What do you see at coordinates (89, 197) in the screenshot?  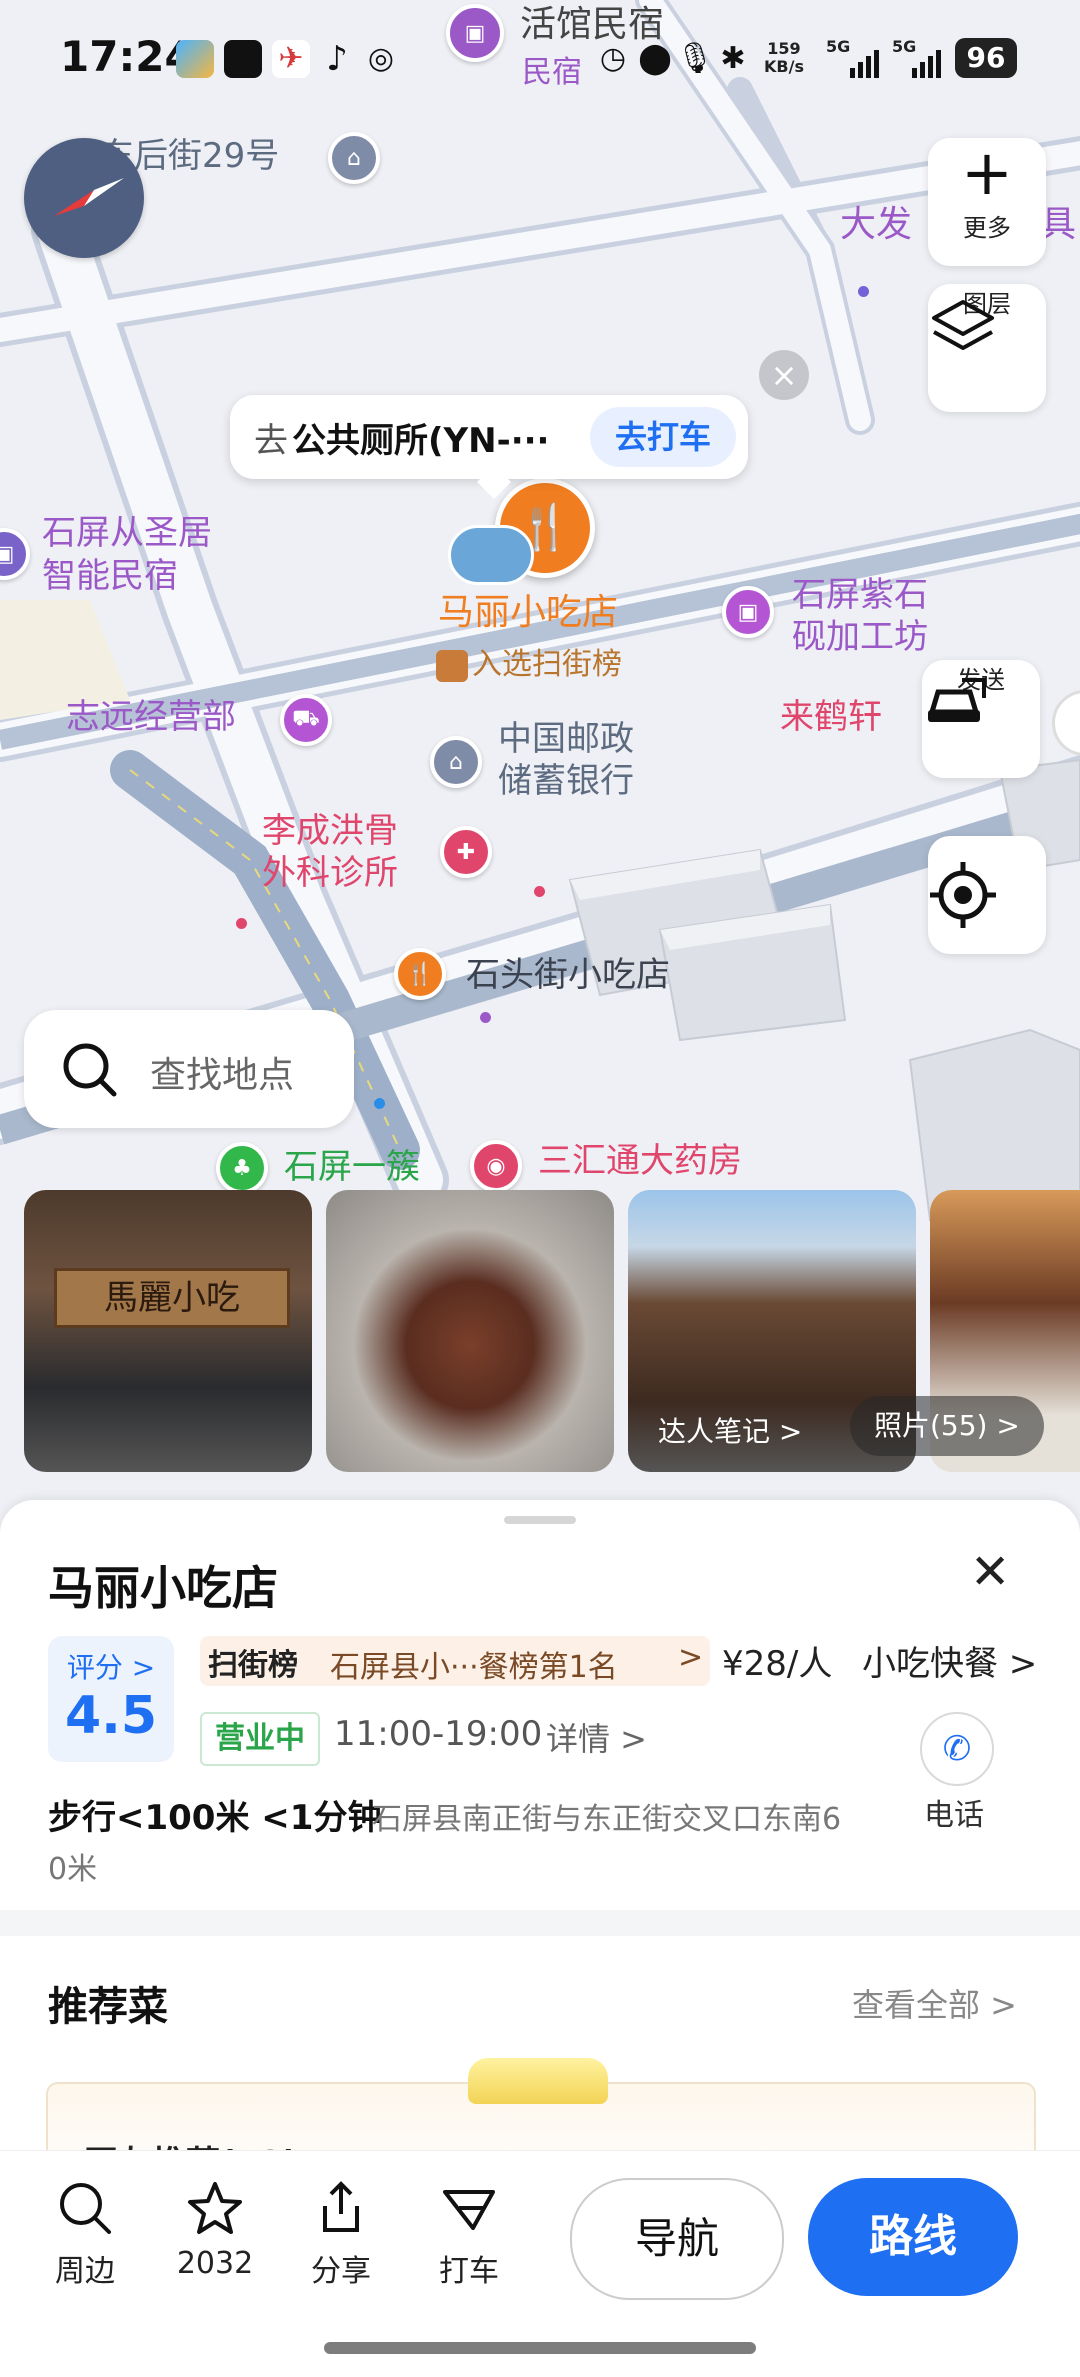 I see `compass-needle-icon` at bounding box center [89, 197].